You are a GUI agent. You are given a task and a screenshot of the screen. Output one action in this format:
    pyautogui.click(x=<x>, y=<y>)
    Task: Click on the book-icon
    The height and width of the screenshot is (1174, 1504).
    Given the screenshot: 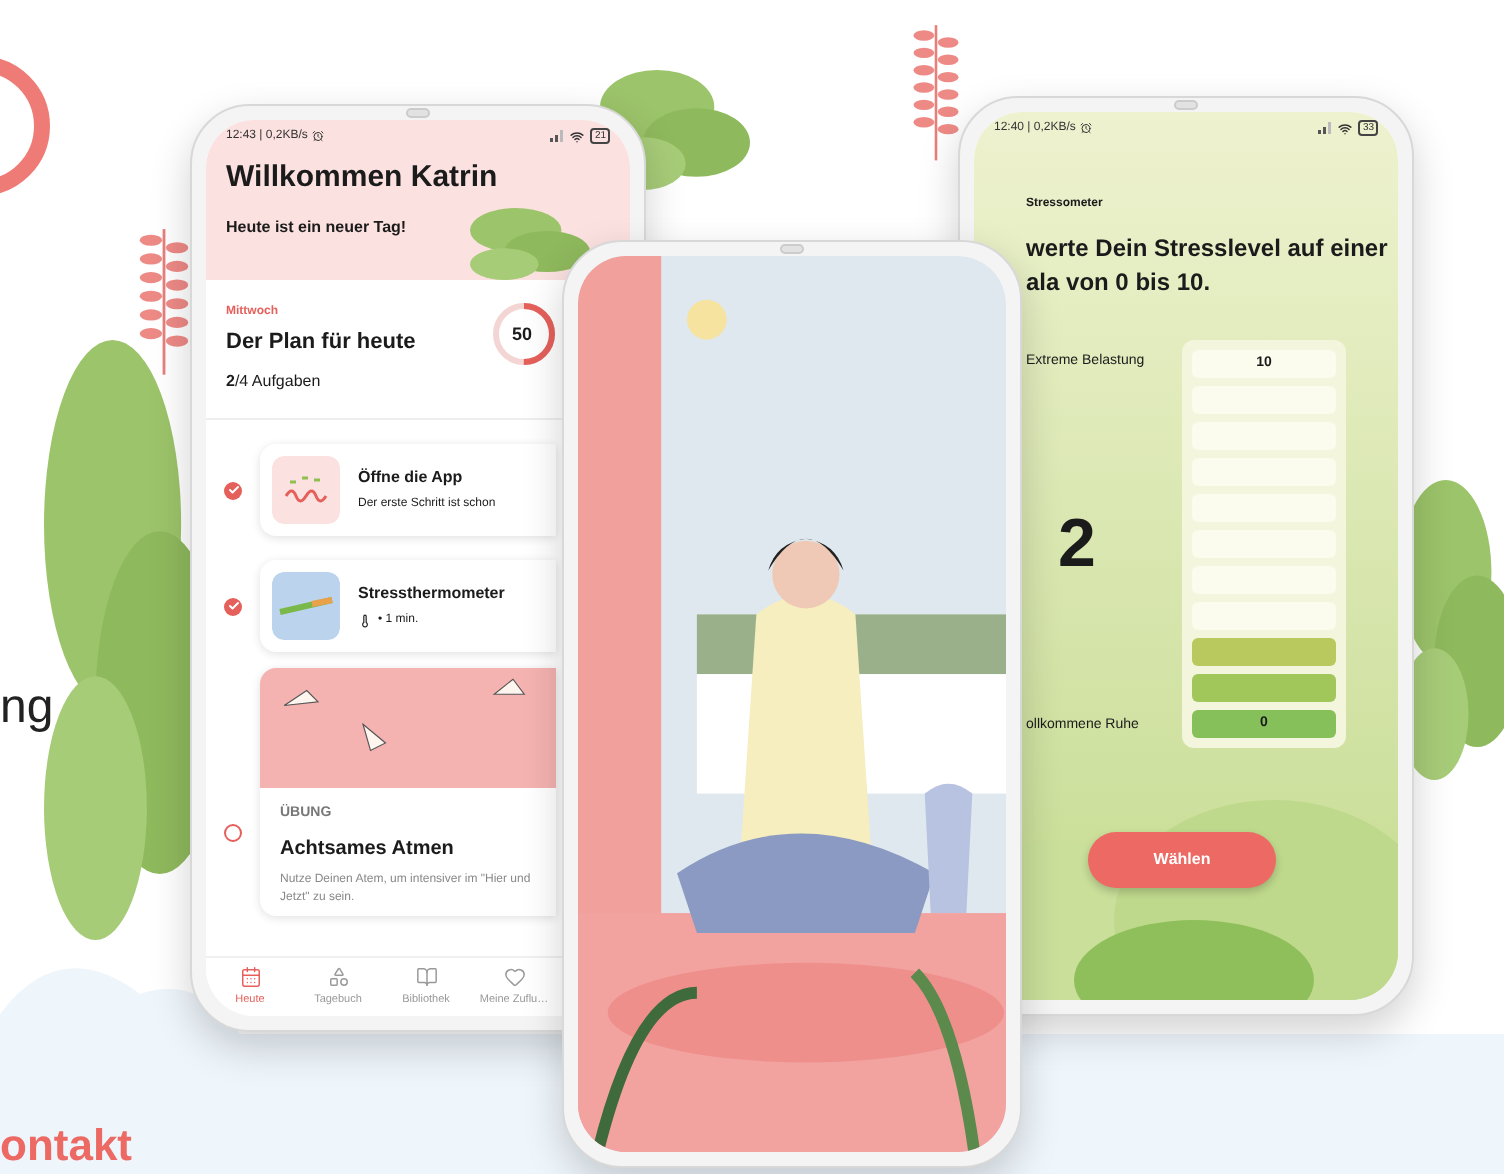 What is the action you would take?
    pyautogui.click(x=426, y=976)
    